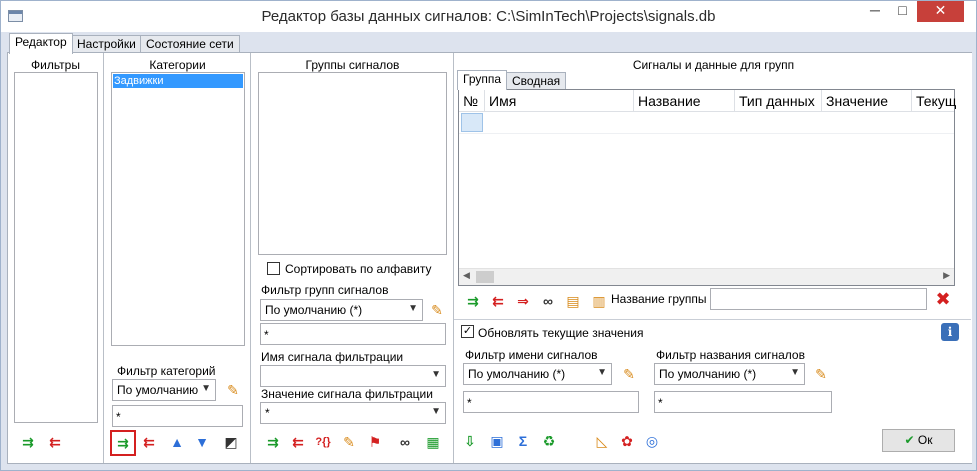 The width and height of the screenshot is (977, 471). I want to click on signal-name-filter-label: Имя сигнала фильтрации, so click(332, 357).